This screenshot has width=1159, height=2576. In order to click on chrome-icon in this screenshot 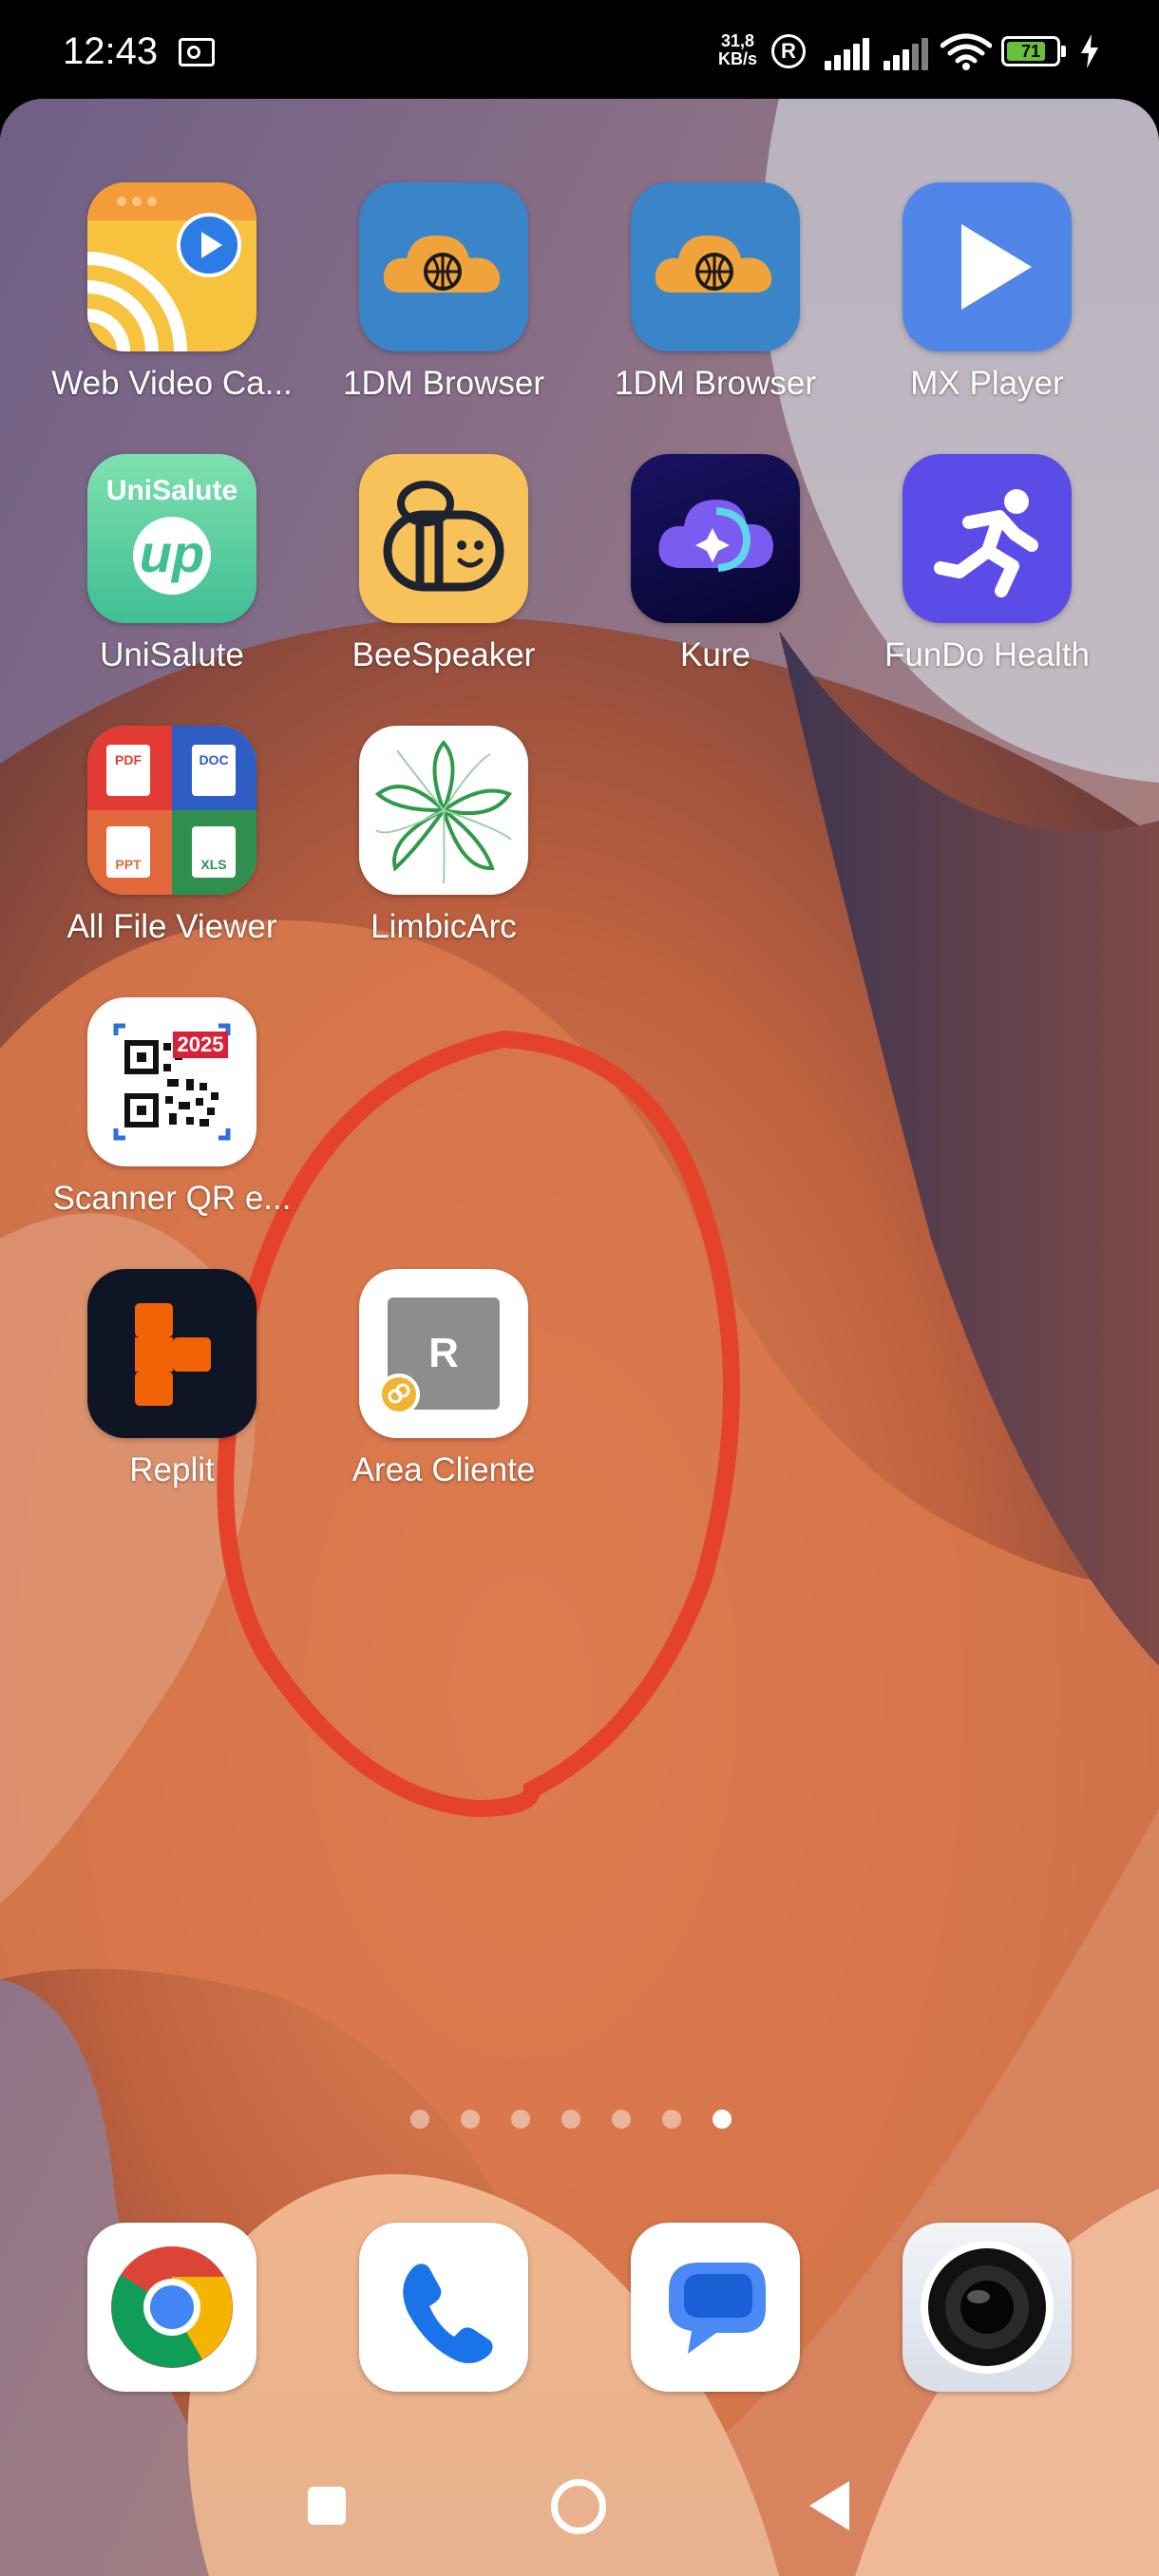, I will do `click(171, 2307)`.